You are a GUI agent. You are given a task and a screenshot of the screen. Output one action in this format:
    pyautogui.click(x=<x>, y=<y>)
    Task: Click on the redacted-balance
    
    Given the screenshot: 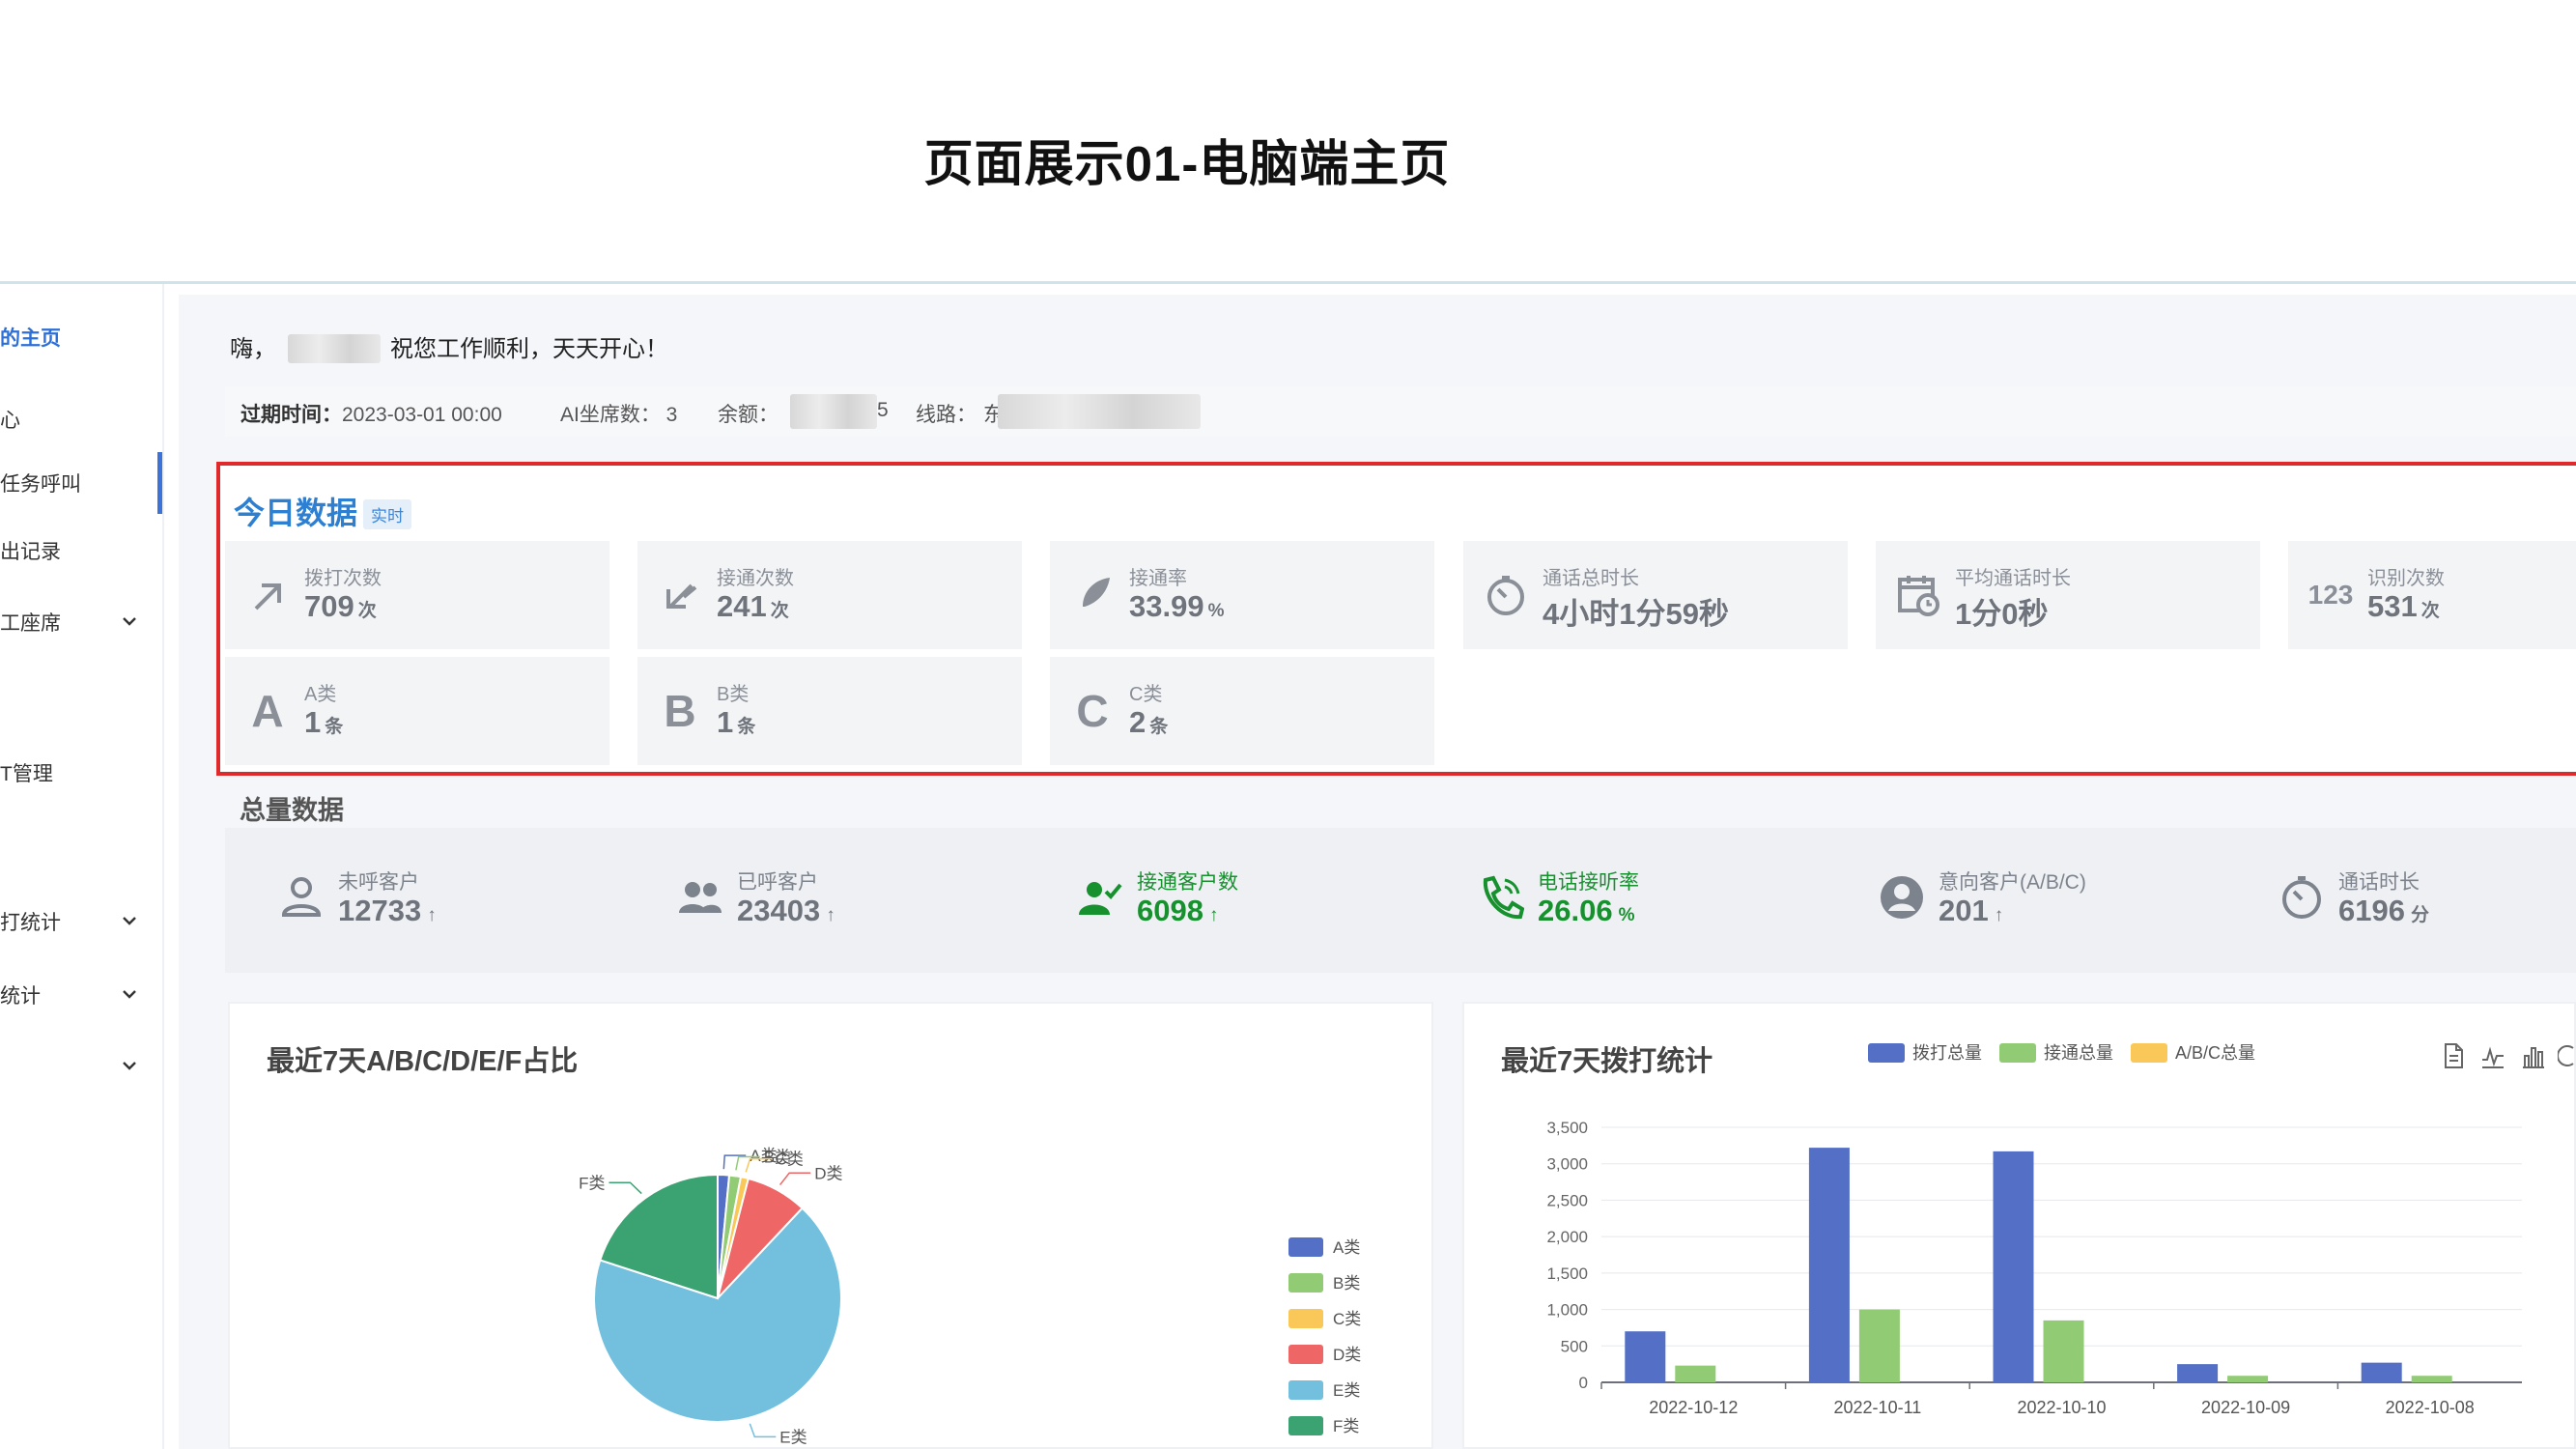 What is the action you would take?
    pyautogui.click(x=833, y=411)
    